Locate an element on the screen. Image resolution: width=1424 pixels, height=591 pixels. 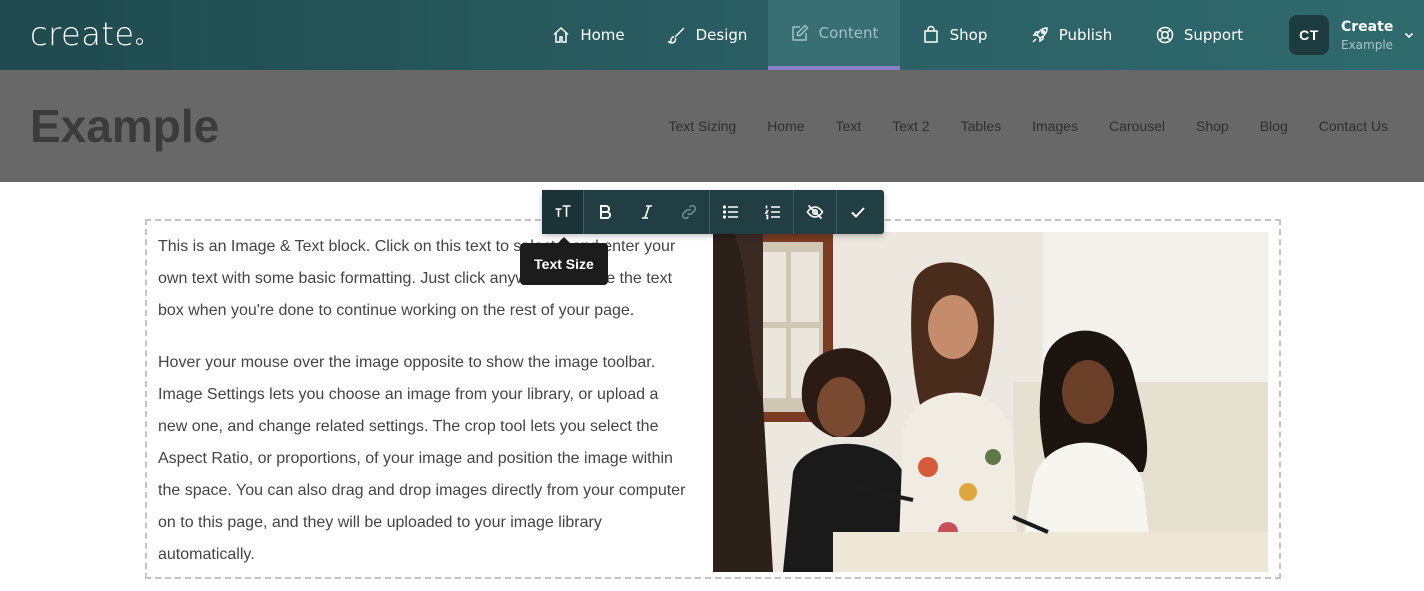
site-nav-text: Text is located at coordinates (849, 126).